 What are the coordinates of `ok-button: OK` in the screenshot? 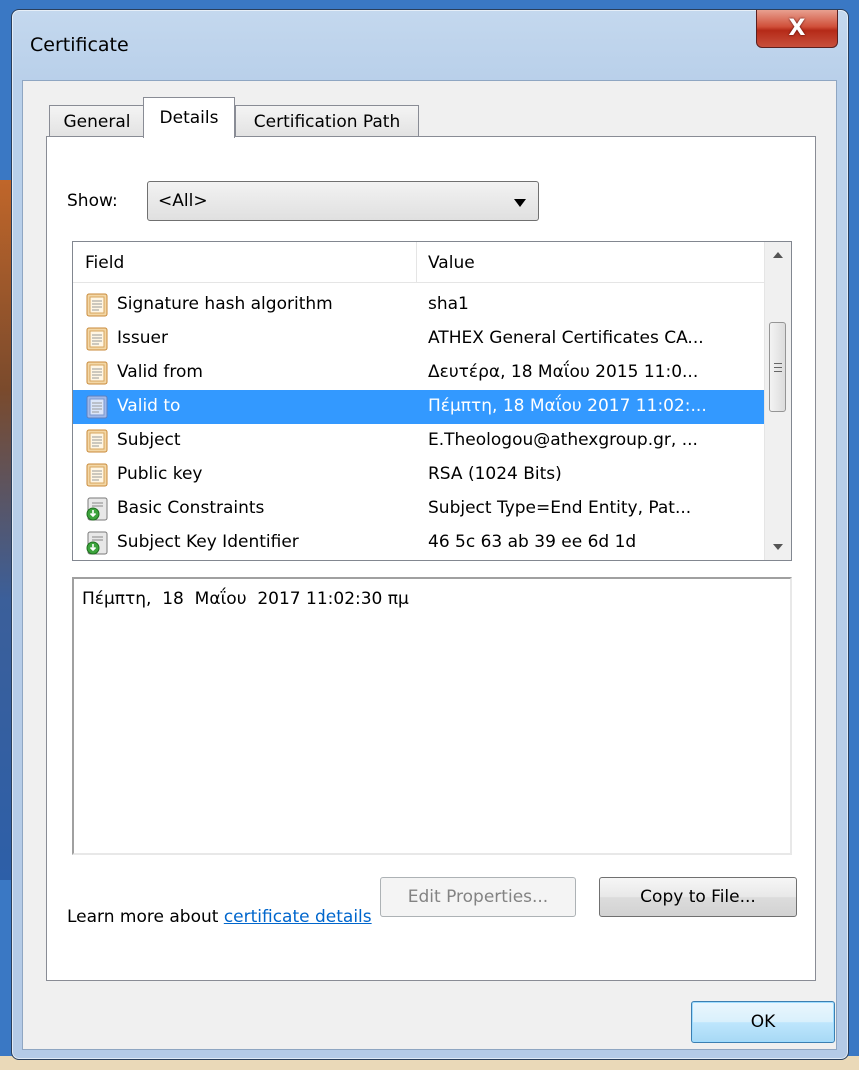 It's located at (763, 1022).